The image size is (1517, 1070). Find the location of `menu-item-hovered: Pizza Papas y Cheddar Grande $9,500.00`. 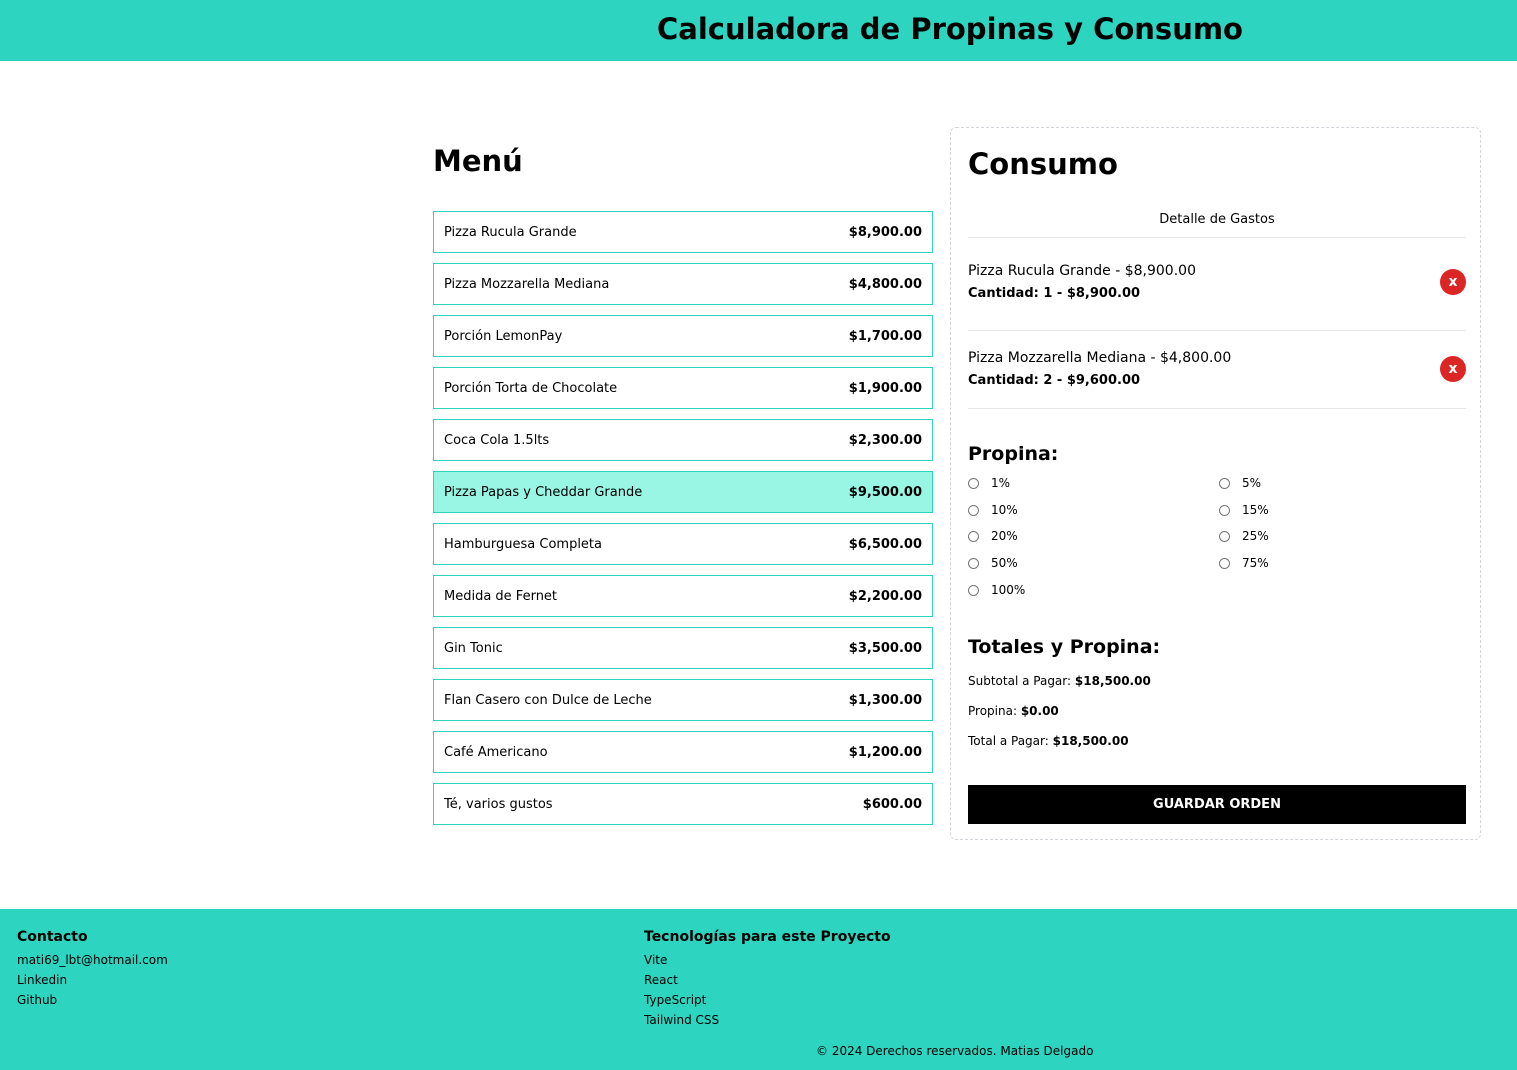

menu-item-hovered: Pizza Papas y Cheddar Grande $9,500.00 is located at coordinates (683, 492).